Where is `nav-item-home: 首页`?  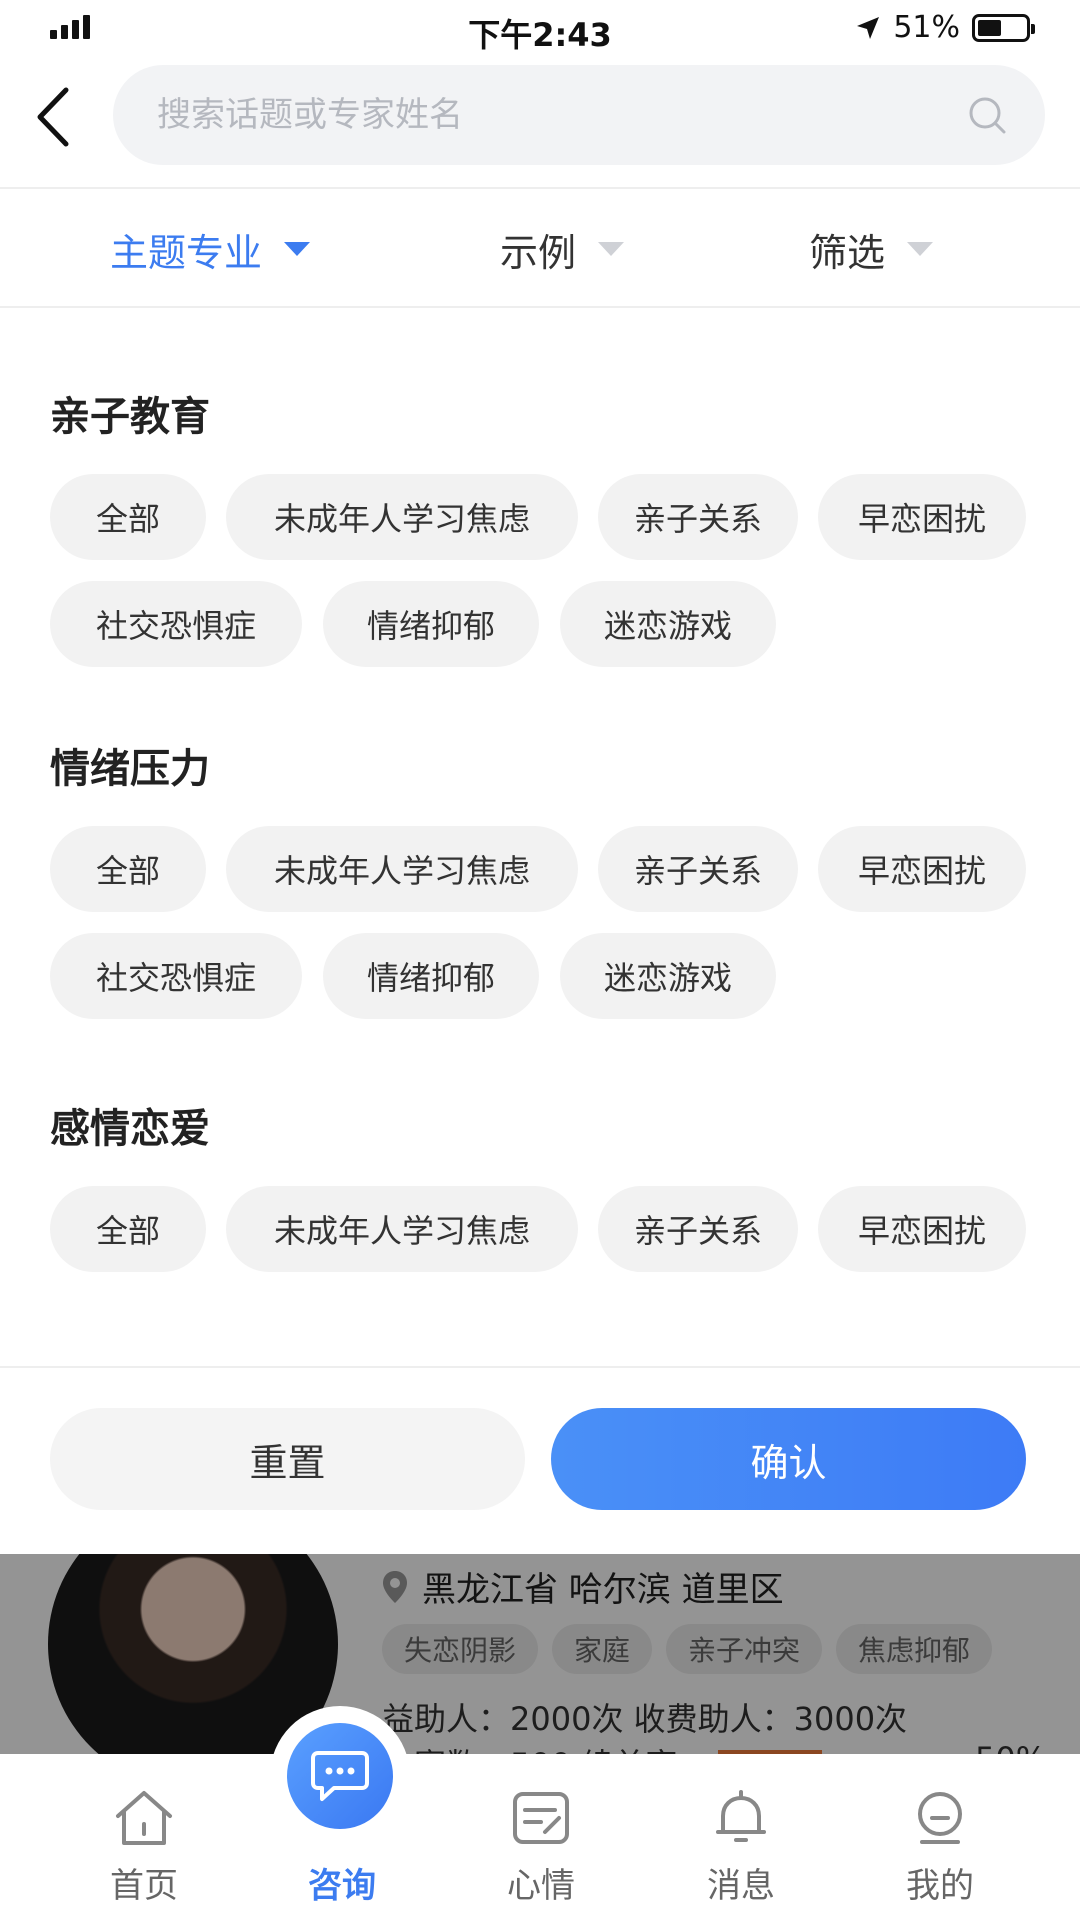
nav-item-home: 首页 is located at coordinates (144, 1837).